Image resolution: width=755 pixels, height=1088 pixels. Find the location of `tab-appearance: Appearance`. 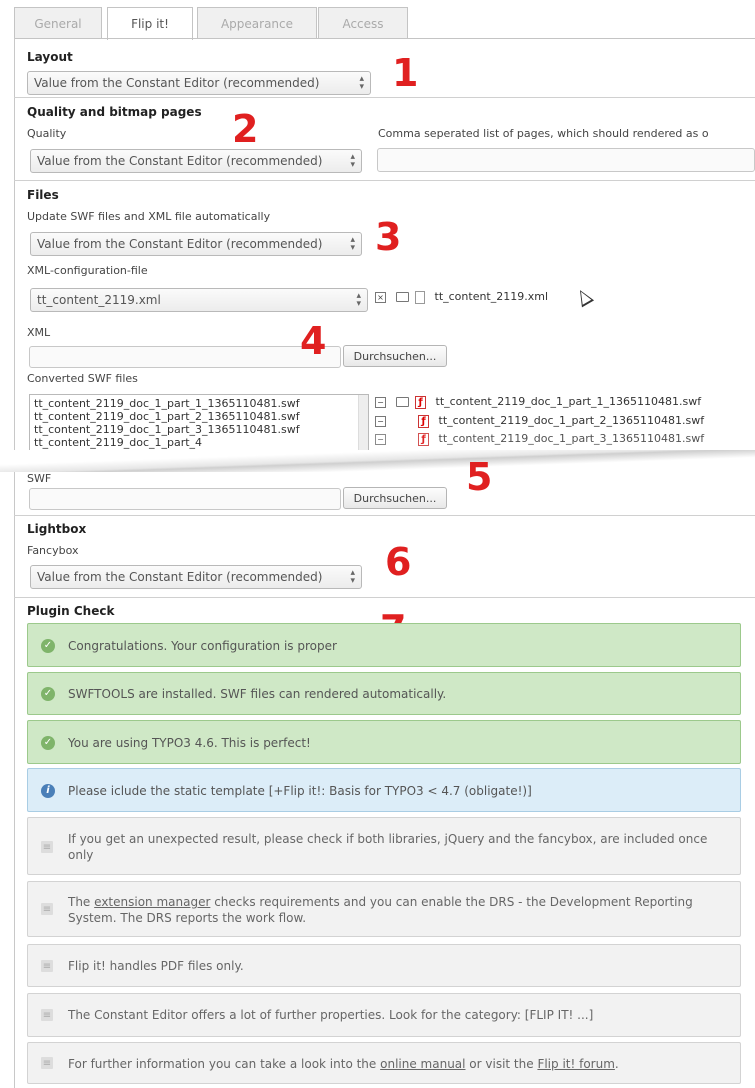

tab-appearance: Appearance is located at coordinates (257, 23).